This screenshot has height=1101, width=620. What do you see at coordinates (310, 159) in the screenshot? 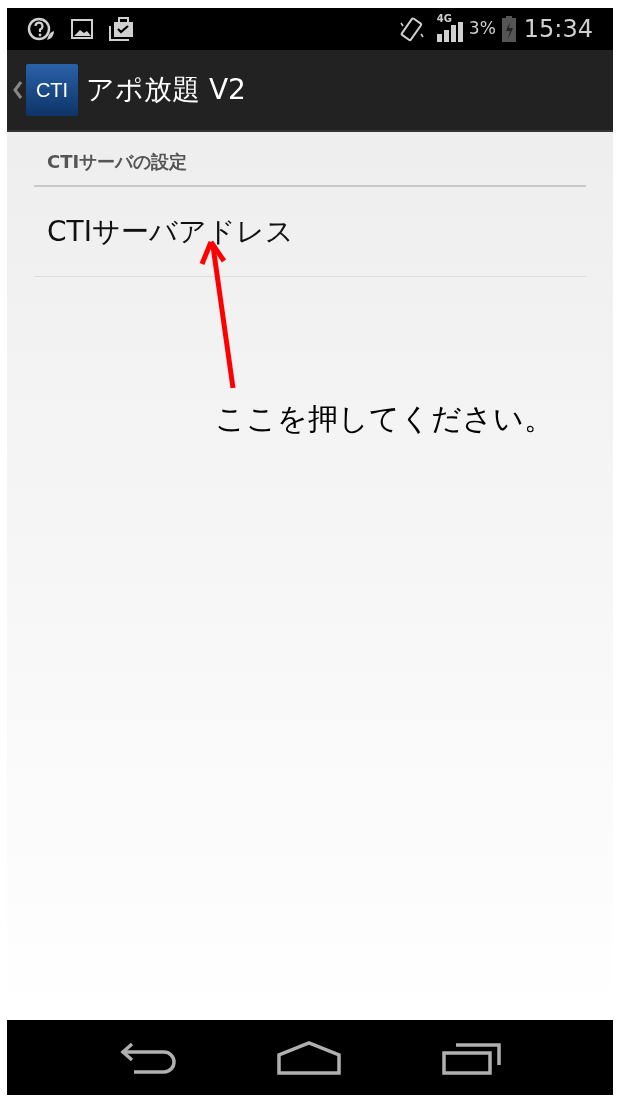
I see `category-header: CTIサーバの設定` at bounding box center [310, 159].